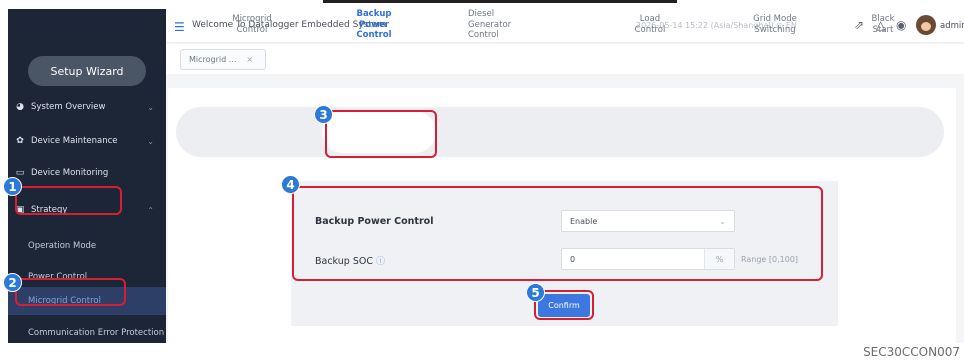 Image resolution: width=964 pixels, height=363 pixels. What do you see at coordinates (648, 259) in the screenshot?
I see `backup-soc-input: 0 %` at bounding box center [648, 259].